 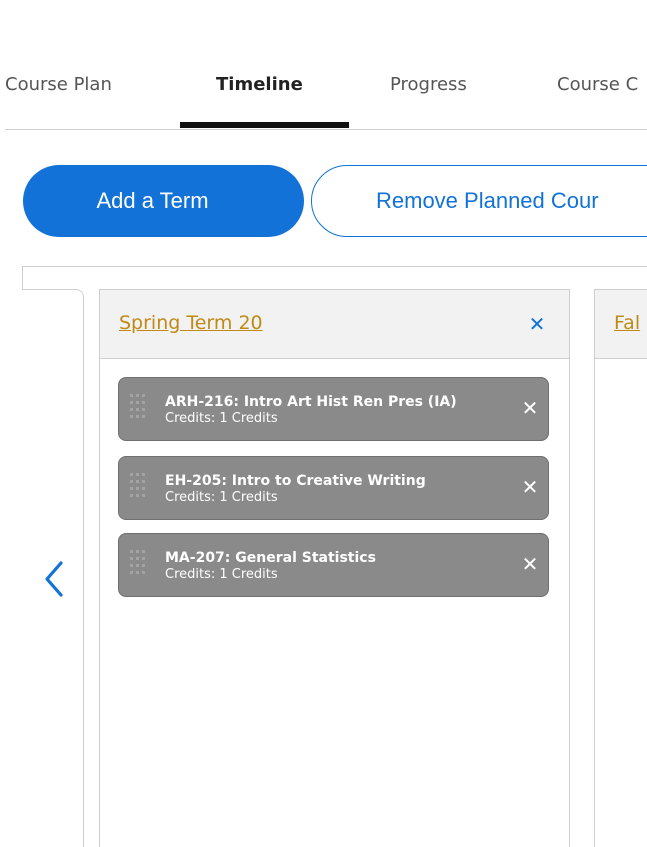 What do you see at coordinates (326, 129) in the screenshot?
I see `tabs-divider` at bounding box center [326, 129].